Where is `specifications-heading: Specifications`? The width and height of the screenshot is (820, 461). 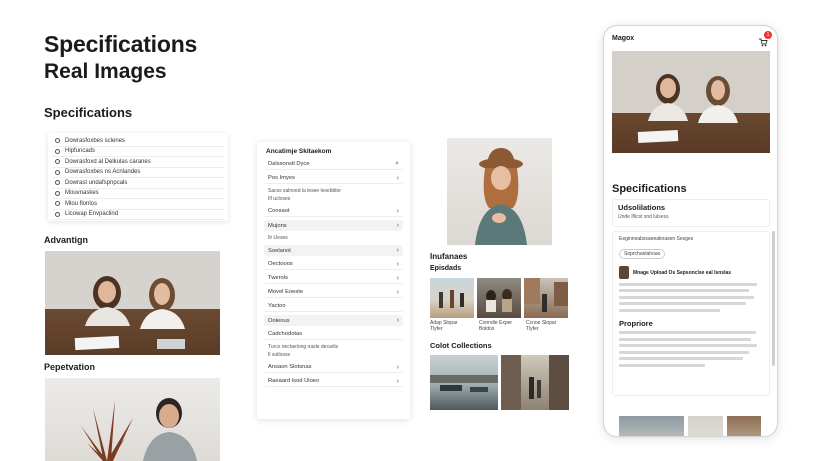 specifications-heading: Specifications is located at coordinates (88, 112).